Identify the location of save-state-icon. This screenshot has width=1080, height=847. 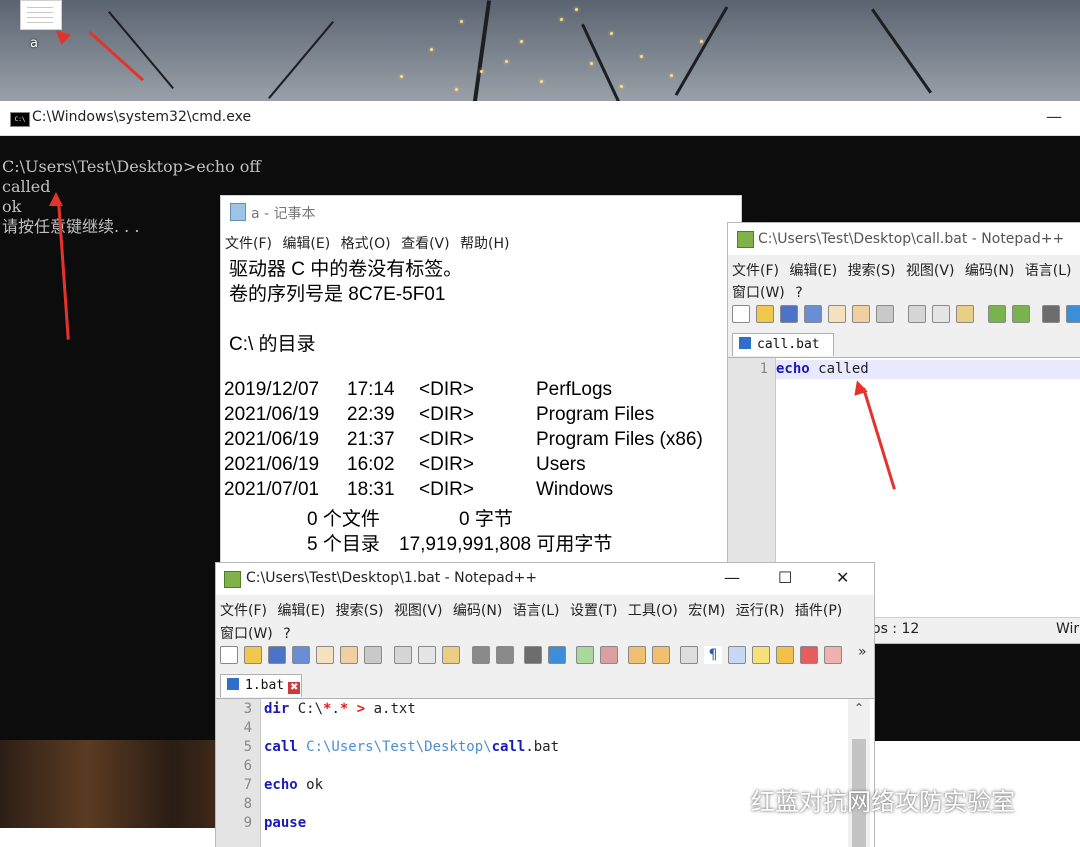
(233, 684).